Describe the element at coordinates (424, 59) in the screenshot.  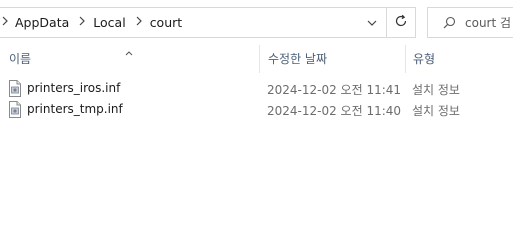
I see `column-header-type-label: 유형` at that location.